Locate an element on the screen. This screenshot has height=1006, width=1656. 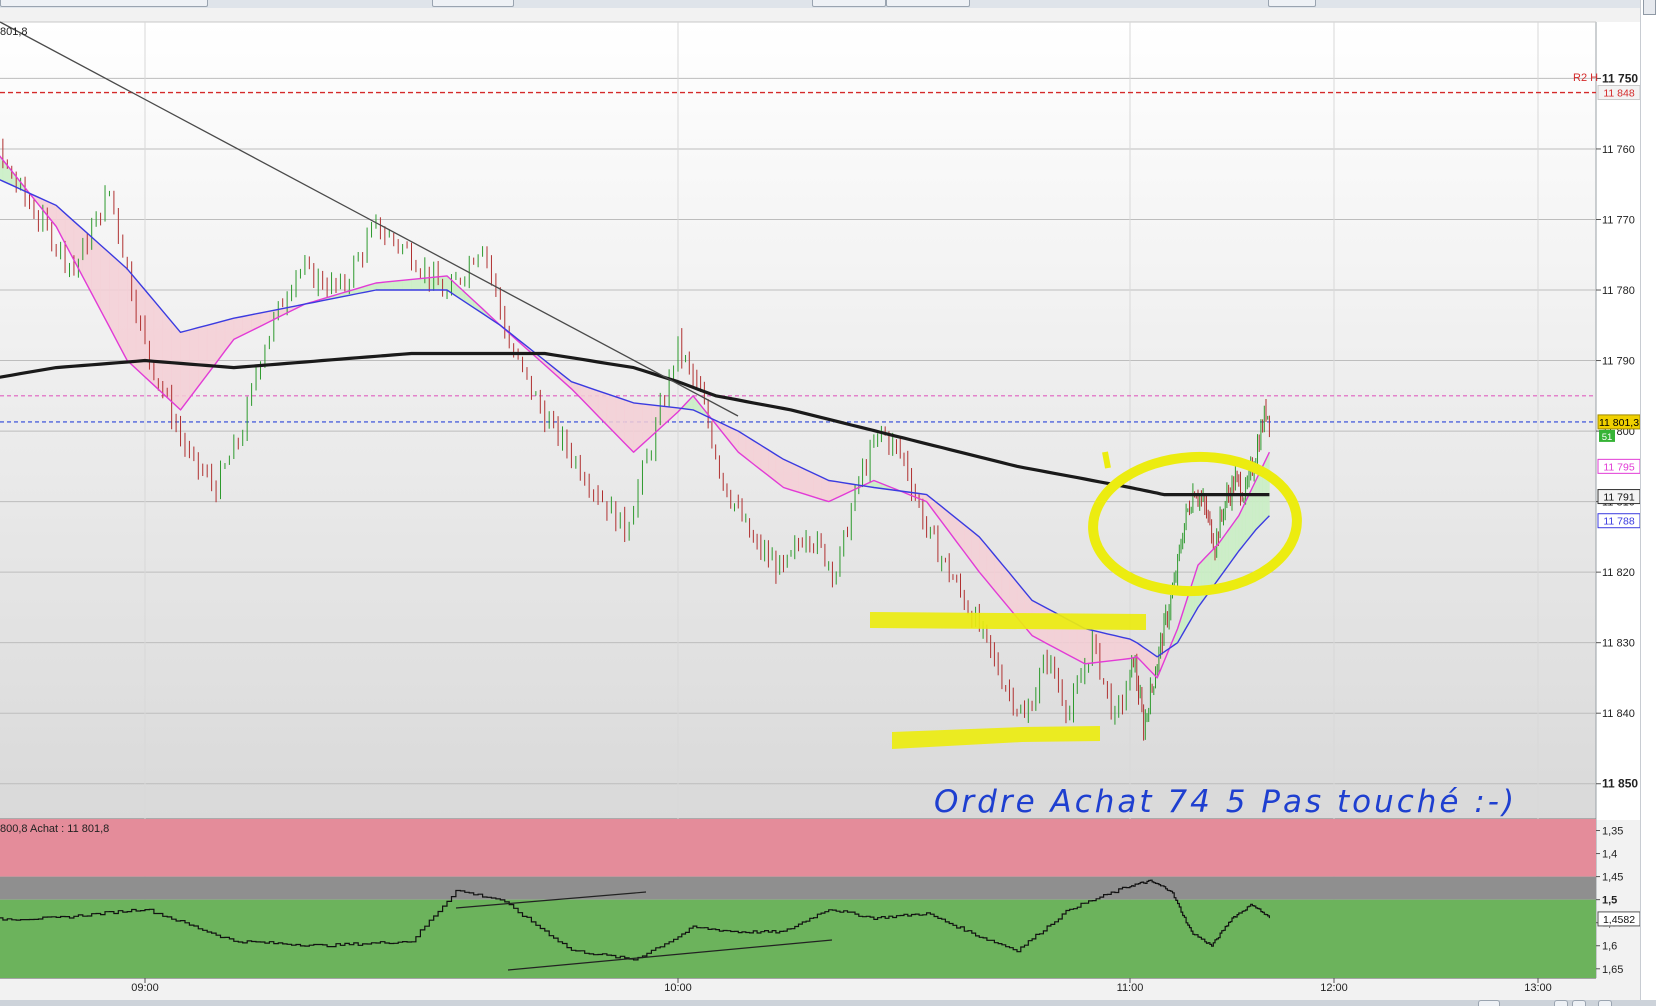
handwritten-annotation: Ordre Achat 74 5 Pas touché :-) is located at coordinates (1225, 802).